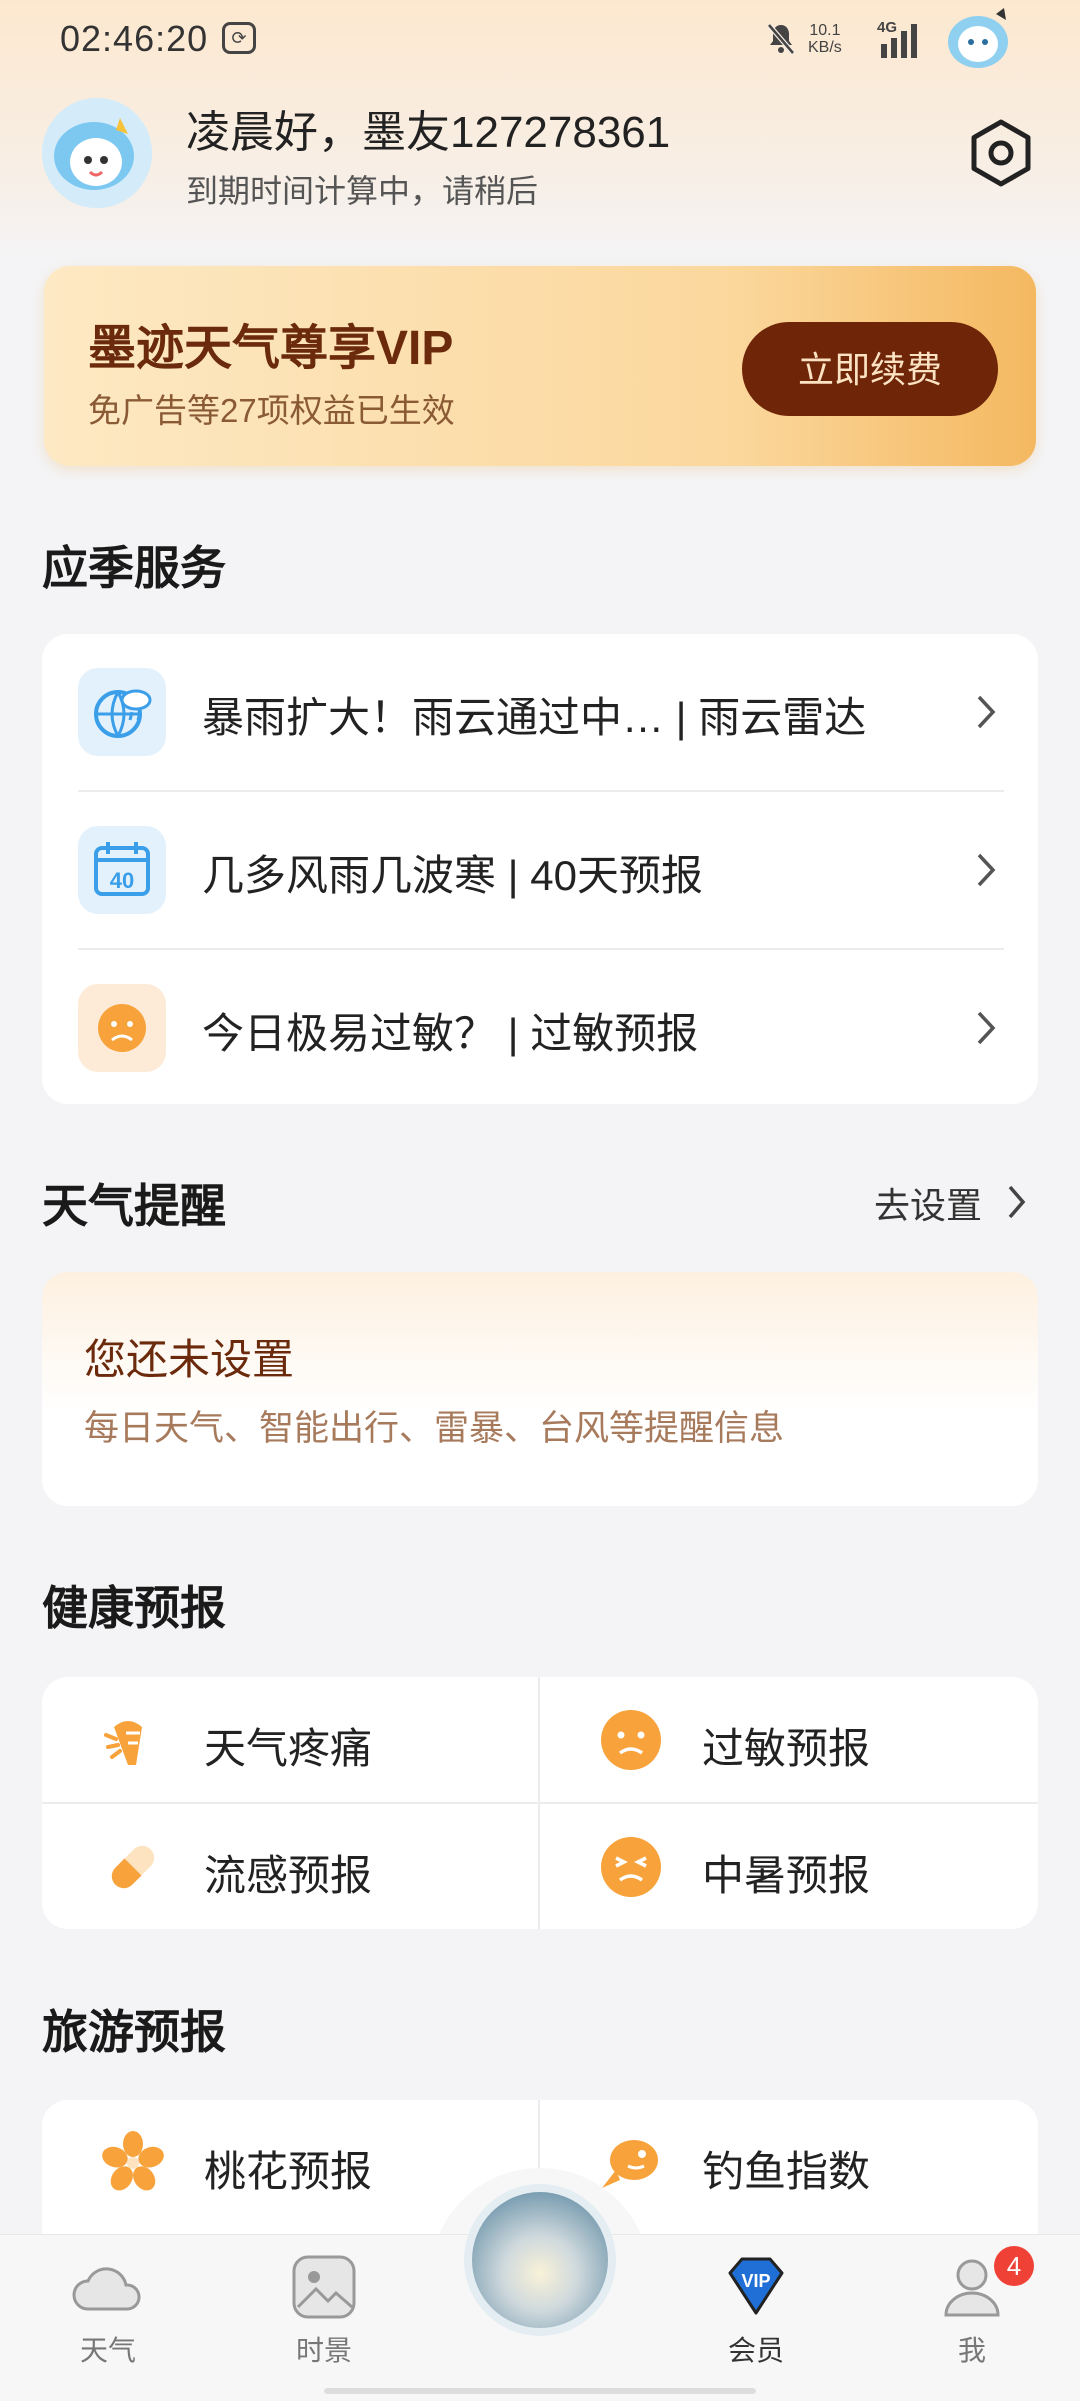 This screenshot has height=2401, width=1080. I want to click on vip-diamond-icon: VIP, so click(756, 2286).